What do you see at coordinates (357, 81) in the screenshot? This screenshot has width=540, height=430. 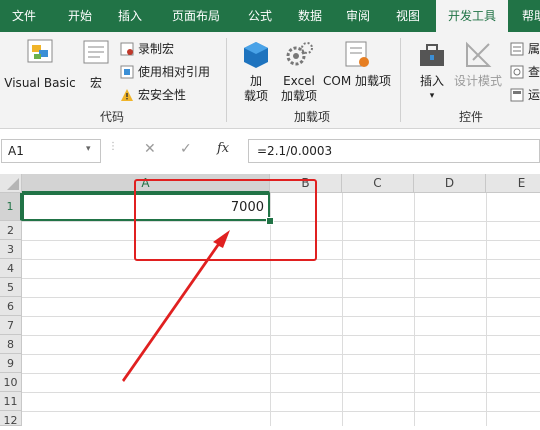 I see `com-addins-label: COM 加载项` at bounding box center [357, 81].